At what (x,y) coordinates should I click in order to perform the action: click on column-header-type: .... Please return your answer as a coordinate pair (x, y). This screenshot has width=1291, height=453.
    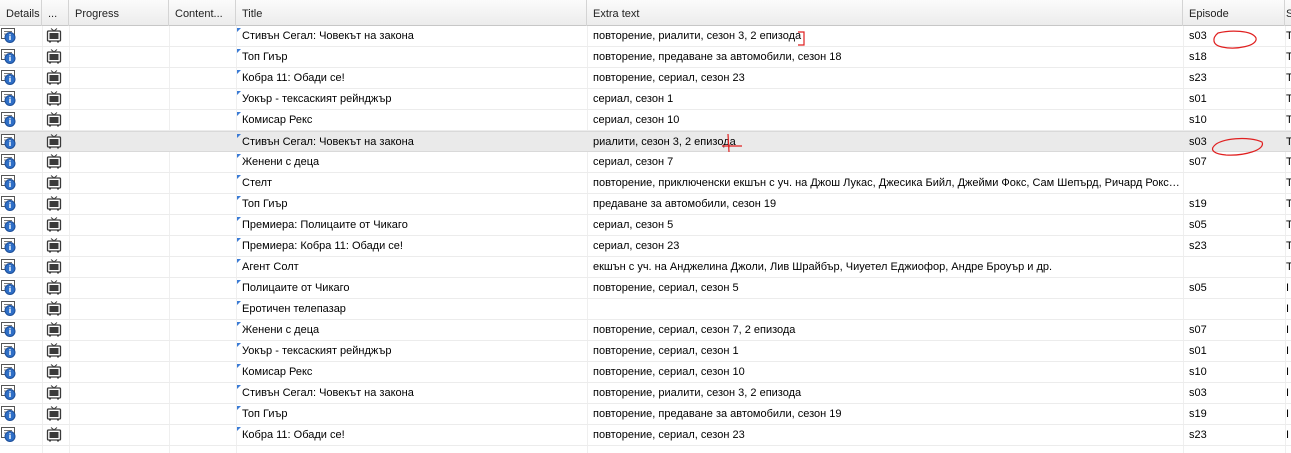
    Looking at the image, I should click on (55, 13).